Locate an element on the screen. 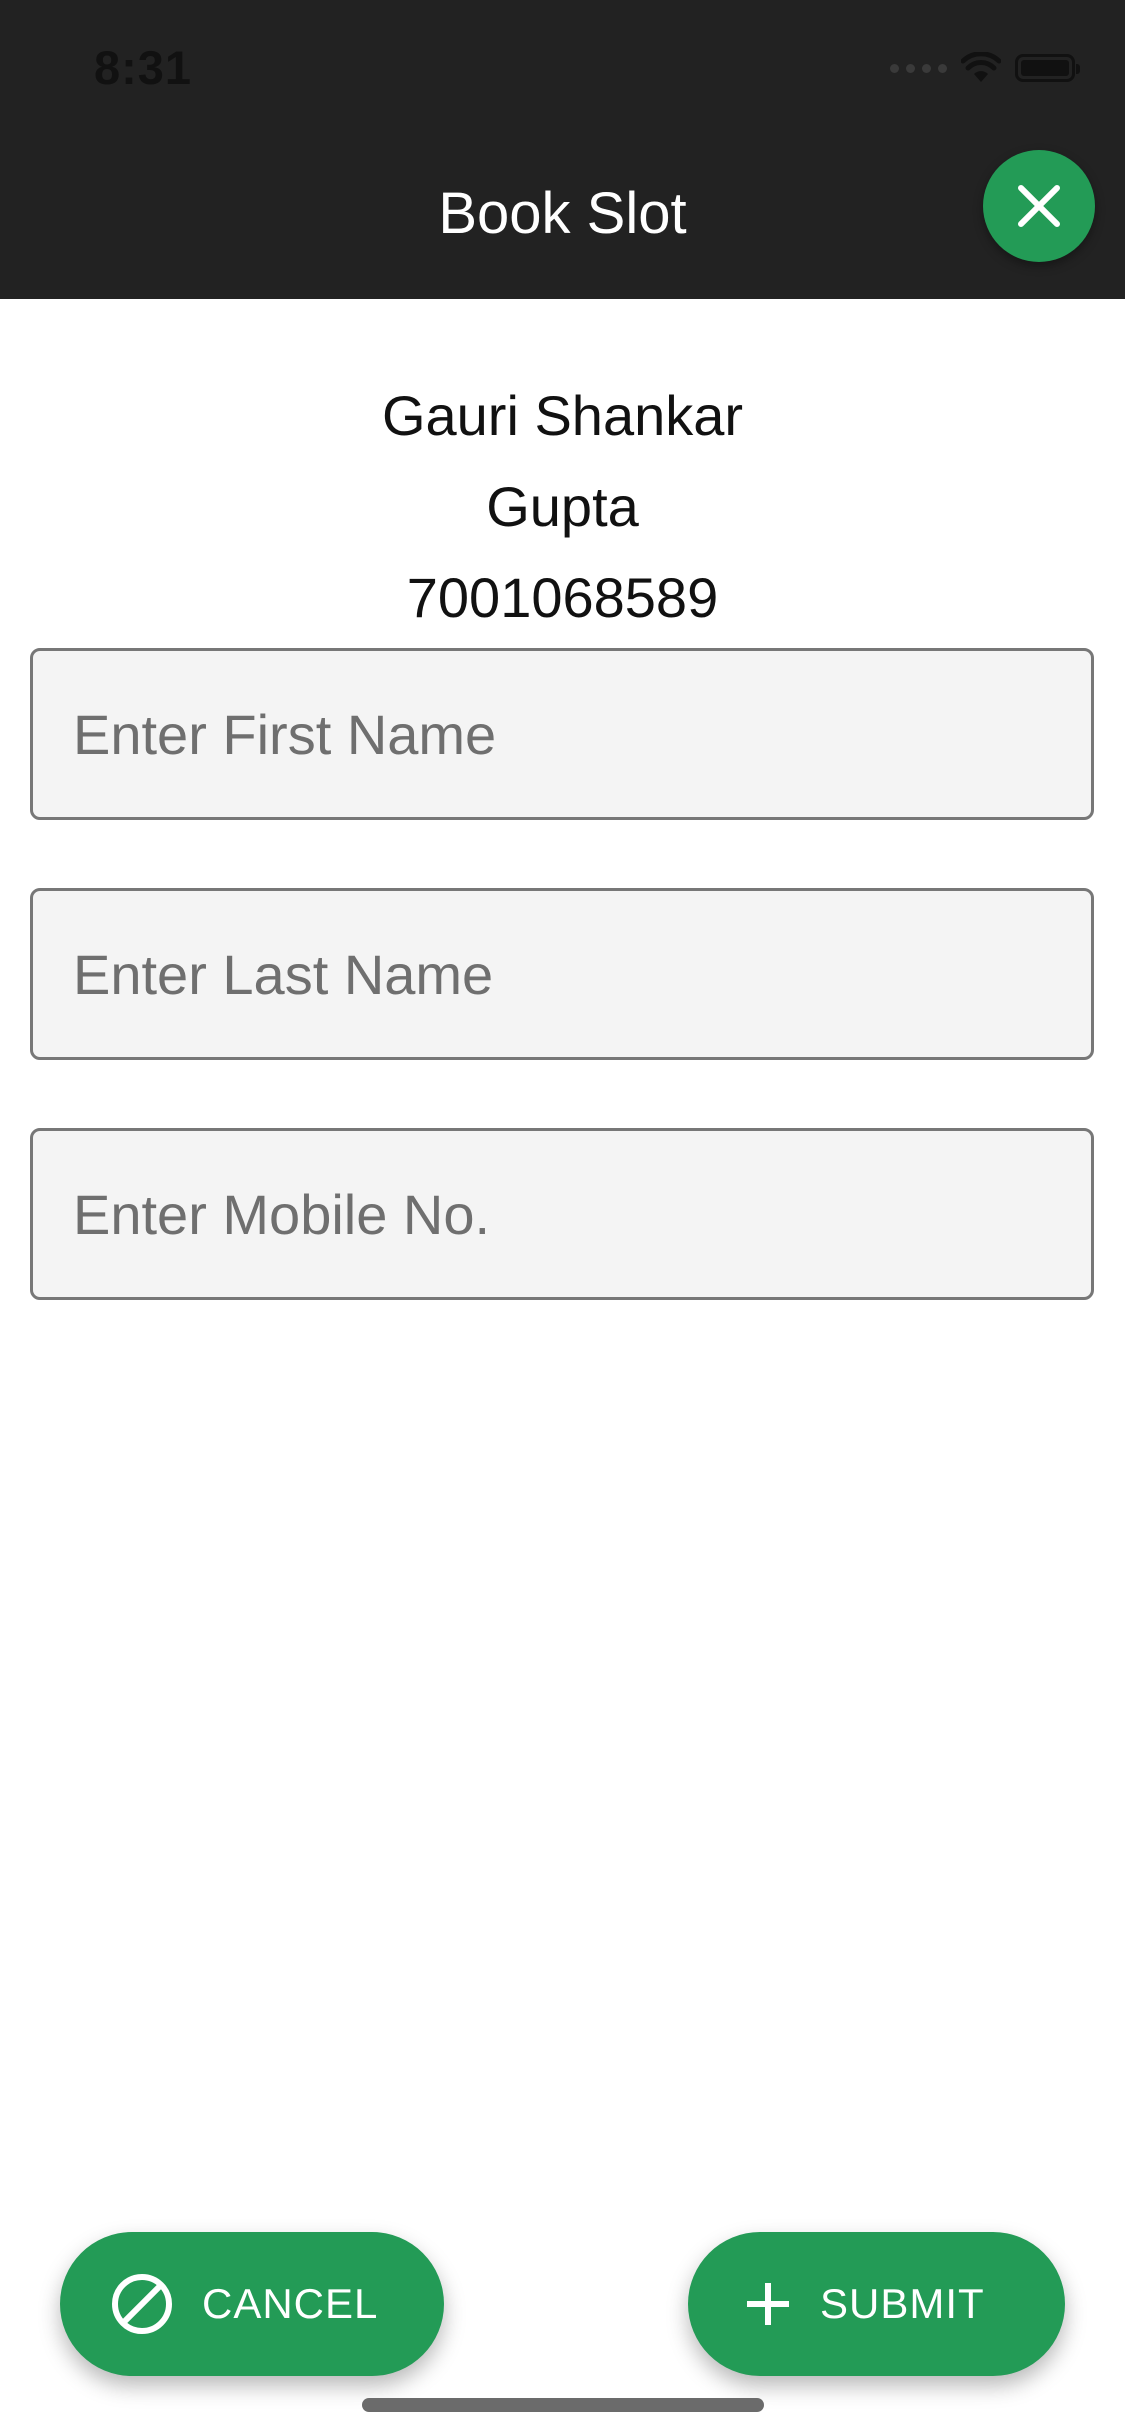  selected-person-info: Gauri Shankar Gupta 7001068589 is located at coordinates (562, 506).